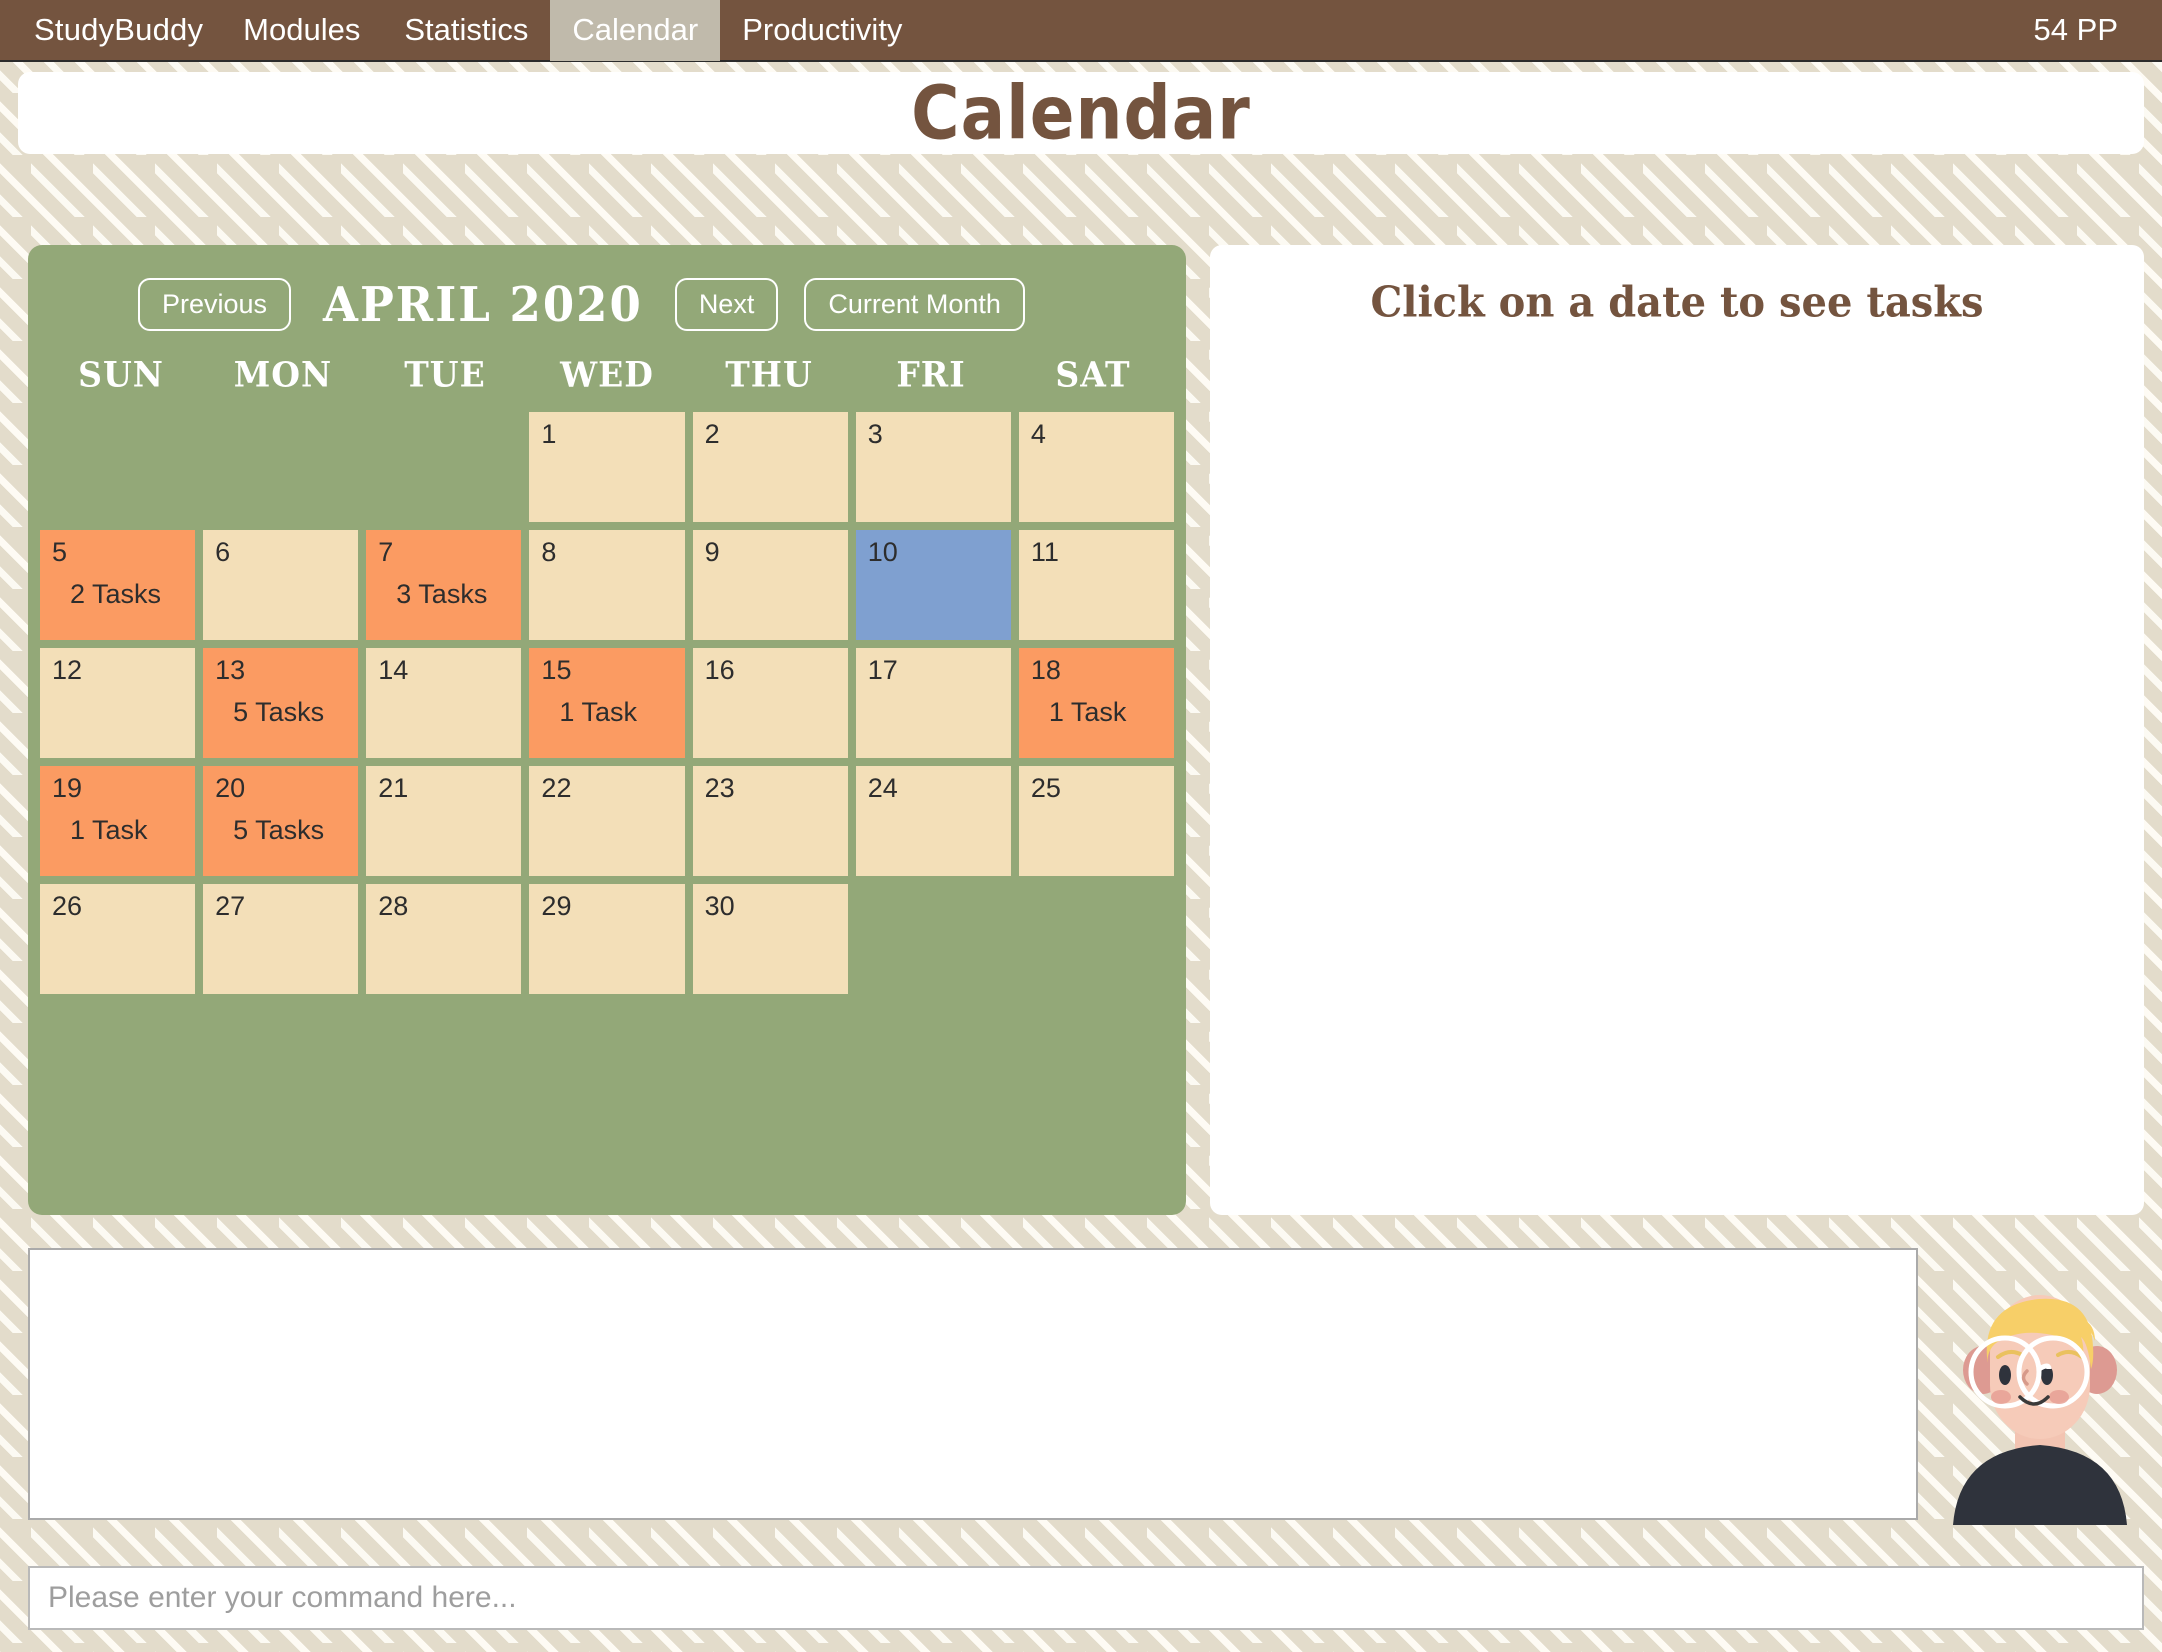 This screenshot has width=2162, height=1652. Describe the element at coordinates (281, 939) in the screenshot. I see `calendar-day-27: 27` at that location.